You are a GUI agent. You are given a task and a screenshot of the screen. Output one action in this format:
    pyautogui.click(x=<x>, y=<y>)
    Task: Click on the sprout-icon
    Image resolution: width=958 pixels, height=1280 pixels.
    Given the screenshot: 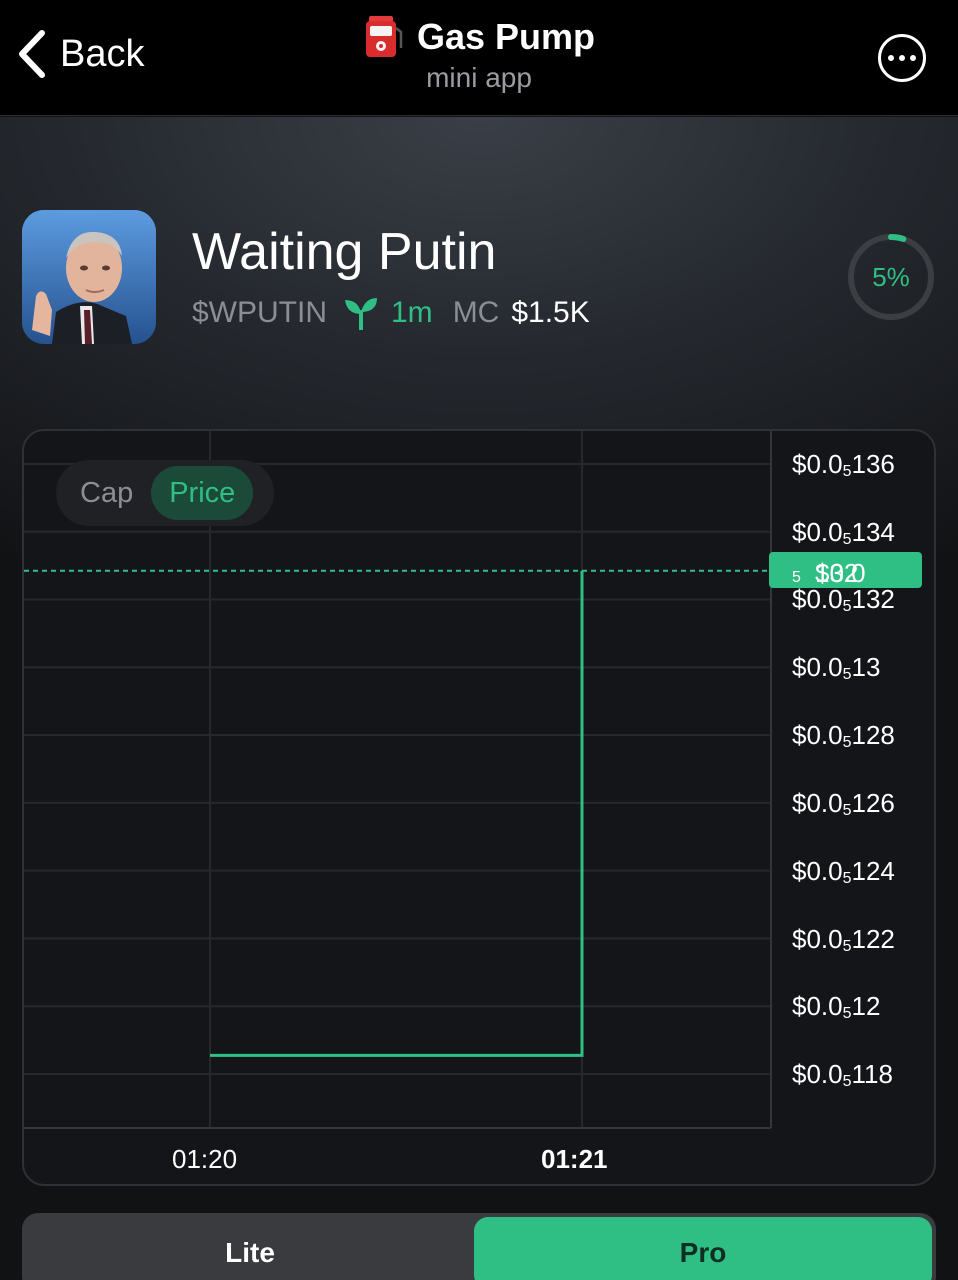 What is the action you would take?
    pyautogui.click(x=361, y=314)
    